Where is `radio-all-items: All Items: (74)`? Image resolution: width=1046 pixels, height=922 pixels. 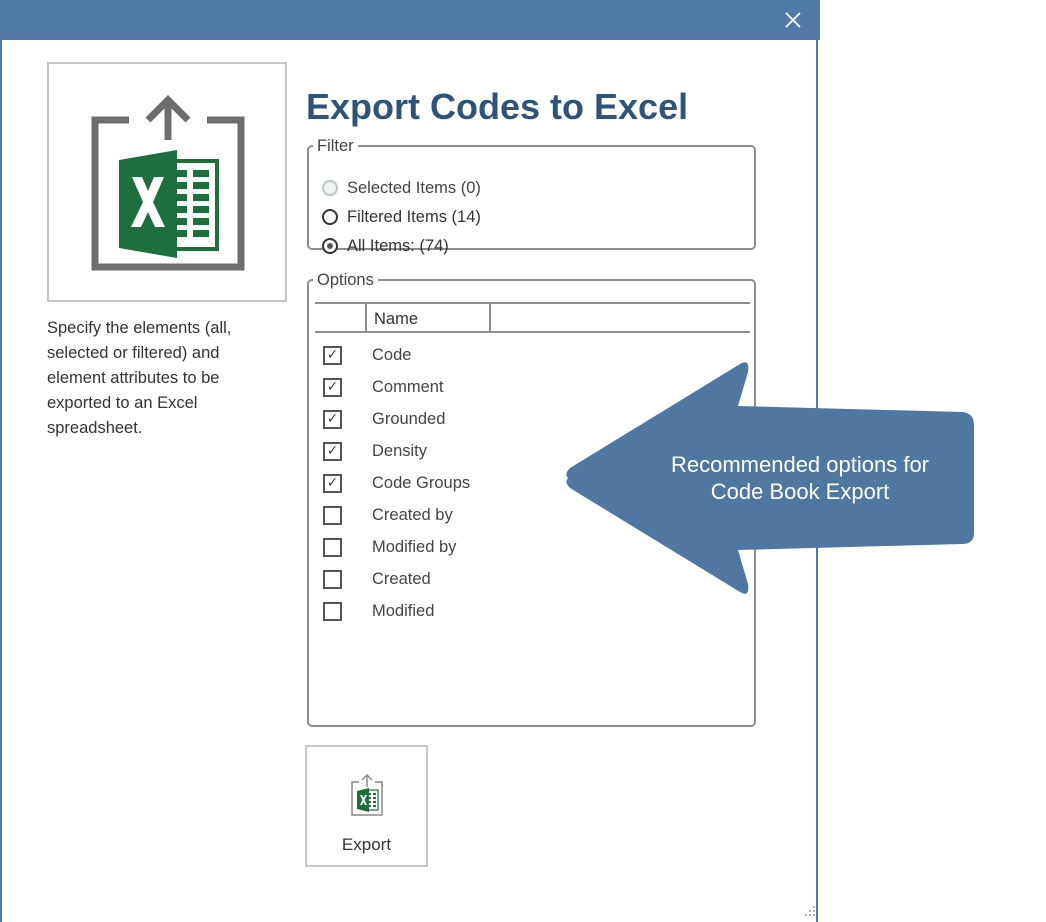
radio-all-items: All Items: (74) is located at coordinates (385, 246).